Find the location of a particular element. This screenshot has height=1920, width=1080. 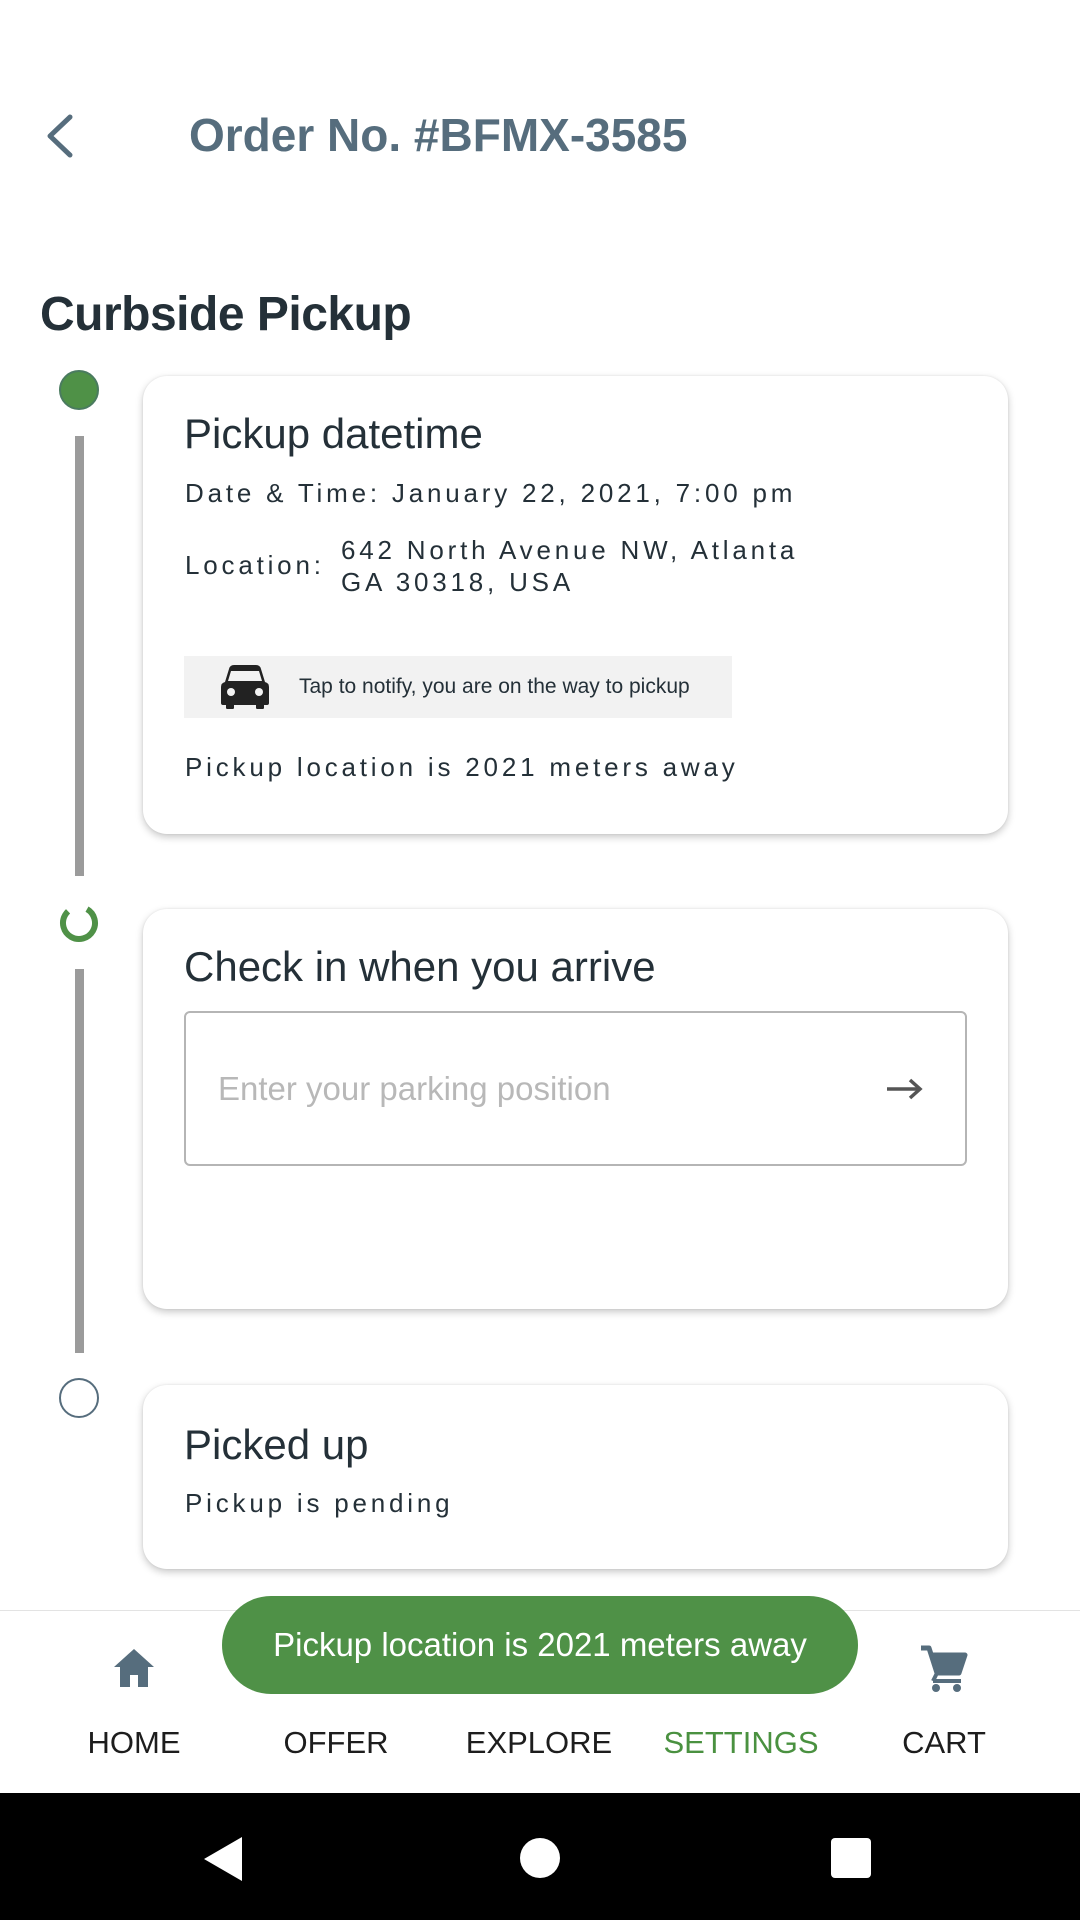

home-icon is located at coordinates (134, 1668).